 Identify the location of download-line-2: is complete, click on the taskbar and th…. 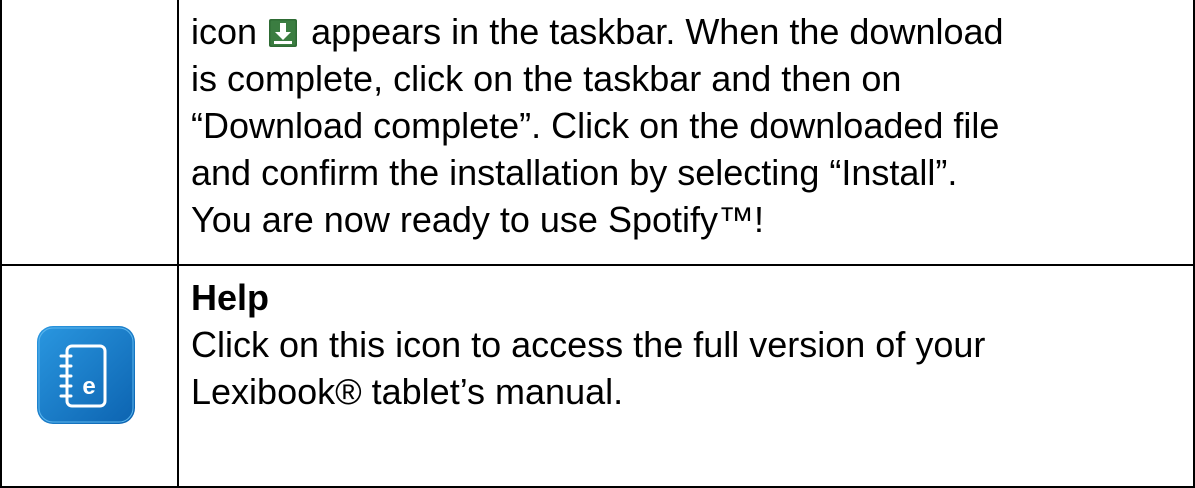
(546, 78).